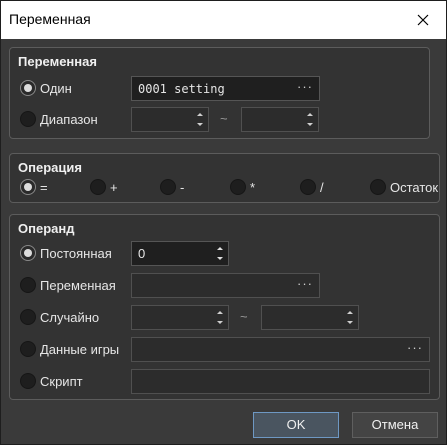 The width and height of the screenshot is (447, 445). I want to click on radio-op-modulo: Остаток, so click(404, 187).